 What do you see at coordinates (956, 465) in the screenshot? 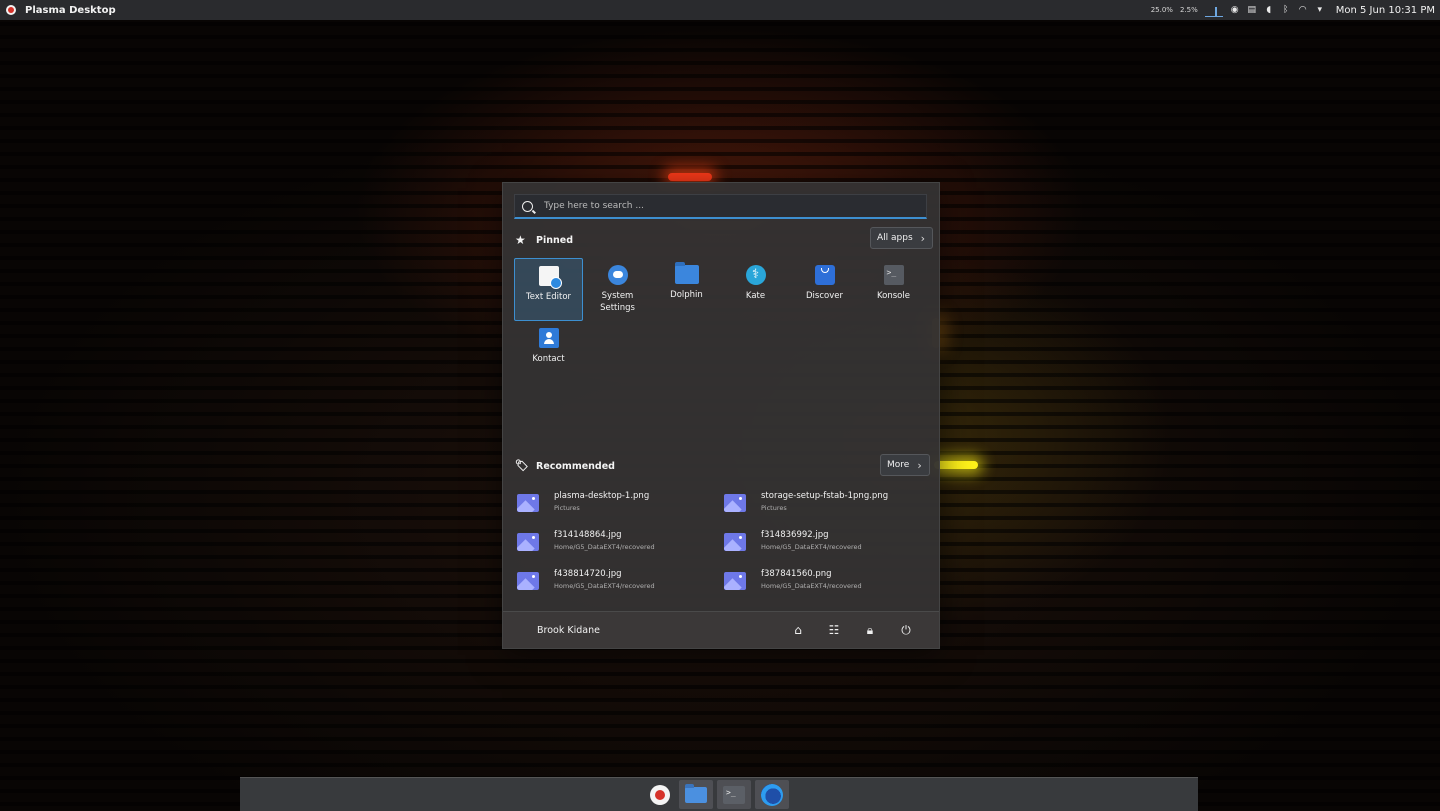
I see `wallpaper-yellow-light` at bounding box center [956, 465].